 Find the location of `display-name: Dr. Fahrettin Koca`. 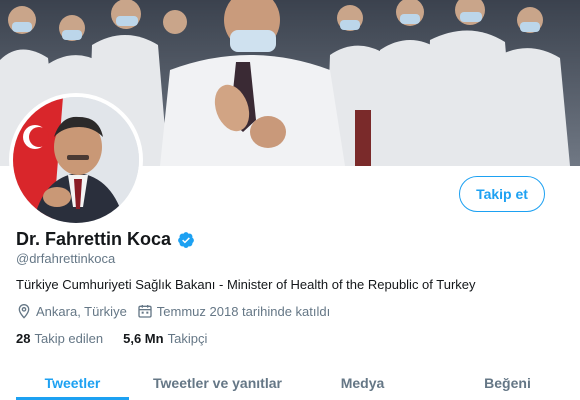

display-name: Dr. Fahrettin Koca is located at coordinates (94, 239).